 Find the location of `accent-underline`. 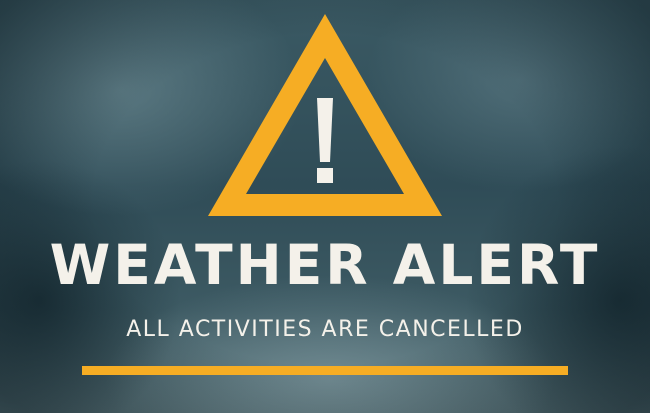

accent-underline is located at coordinates (325, 370).